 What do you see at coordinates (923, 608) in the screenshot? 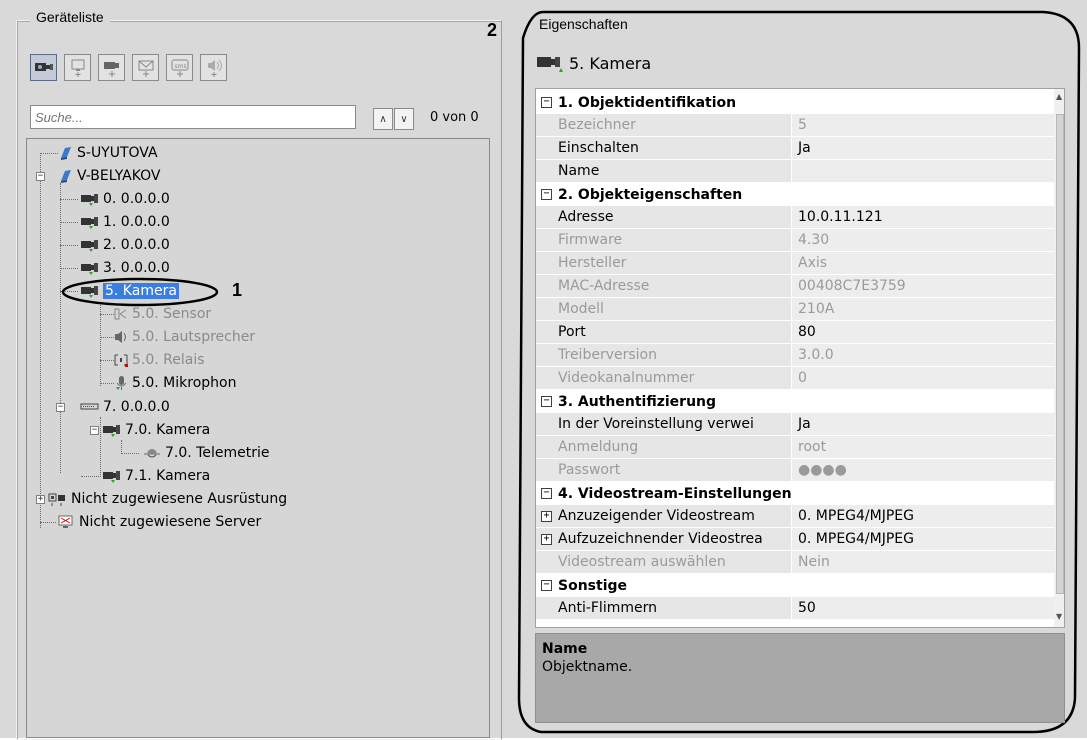
I see `property-value: 50` at bounding box center [923, 608].